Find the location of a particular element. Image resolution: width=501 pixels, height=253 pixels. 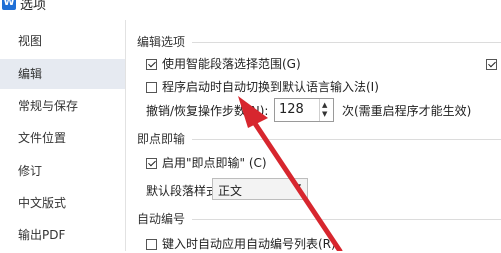

undo-steps-note: 次(需重启程序才能生效) is located at coordinates (407, 111).